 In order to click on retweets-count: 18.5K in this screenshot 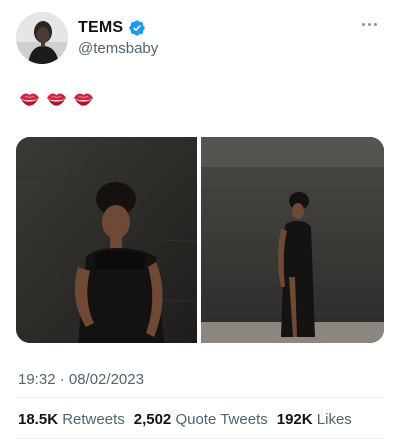, I will do `click(38, 419)`.